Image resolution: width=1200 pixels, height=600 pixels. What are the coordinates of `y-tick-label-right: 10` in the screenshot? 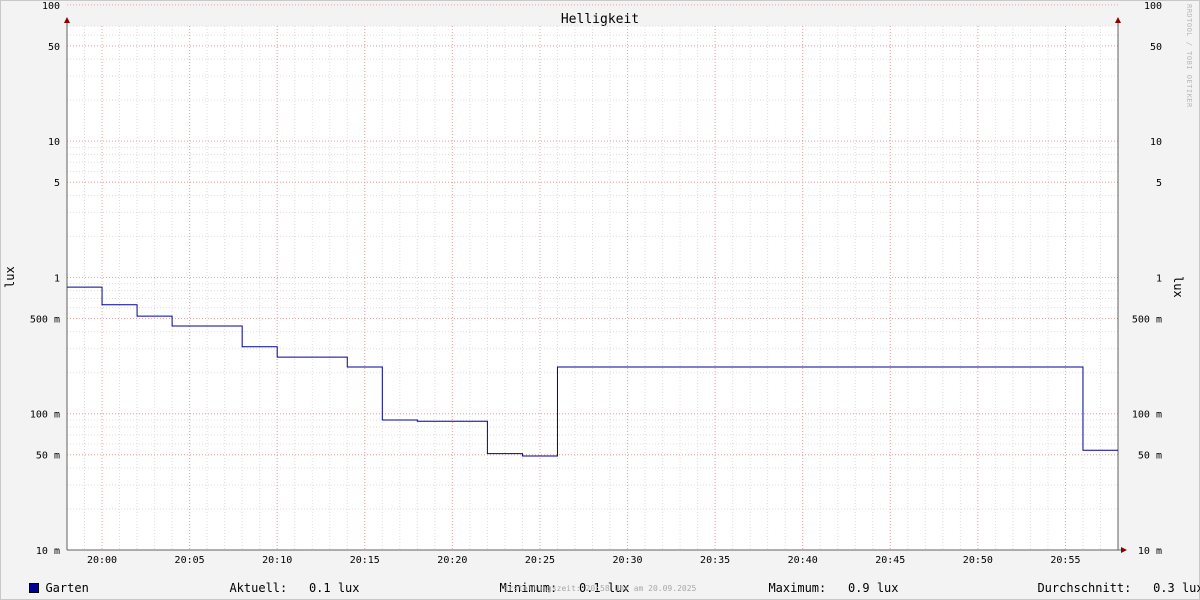 It's located at (1156, 142).